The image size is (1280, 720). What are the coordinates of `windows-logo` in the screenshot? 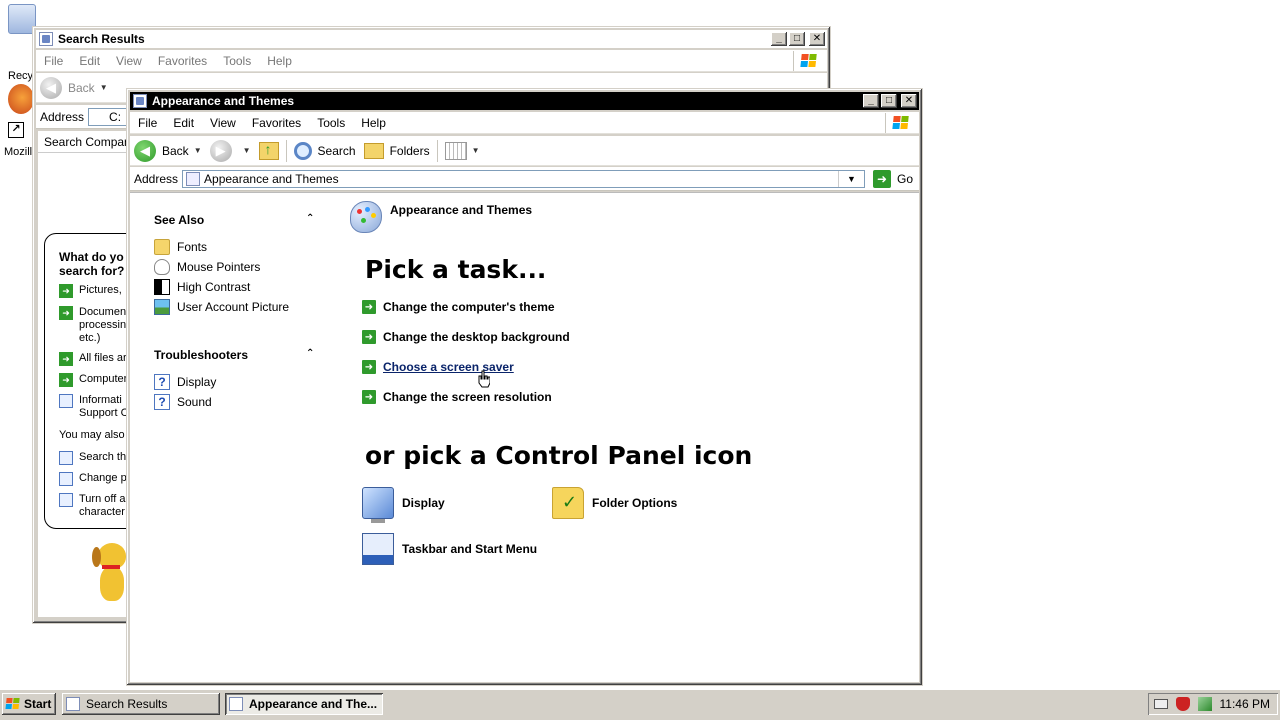 It's located at (808, 61).